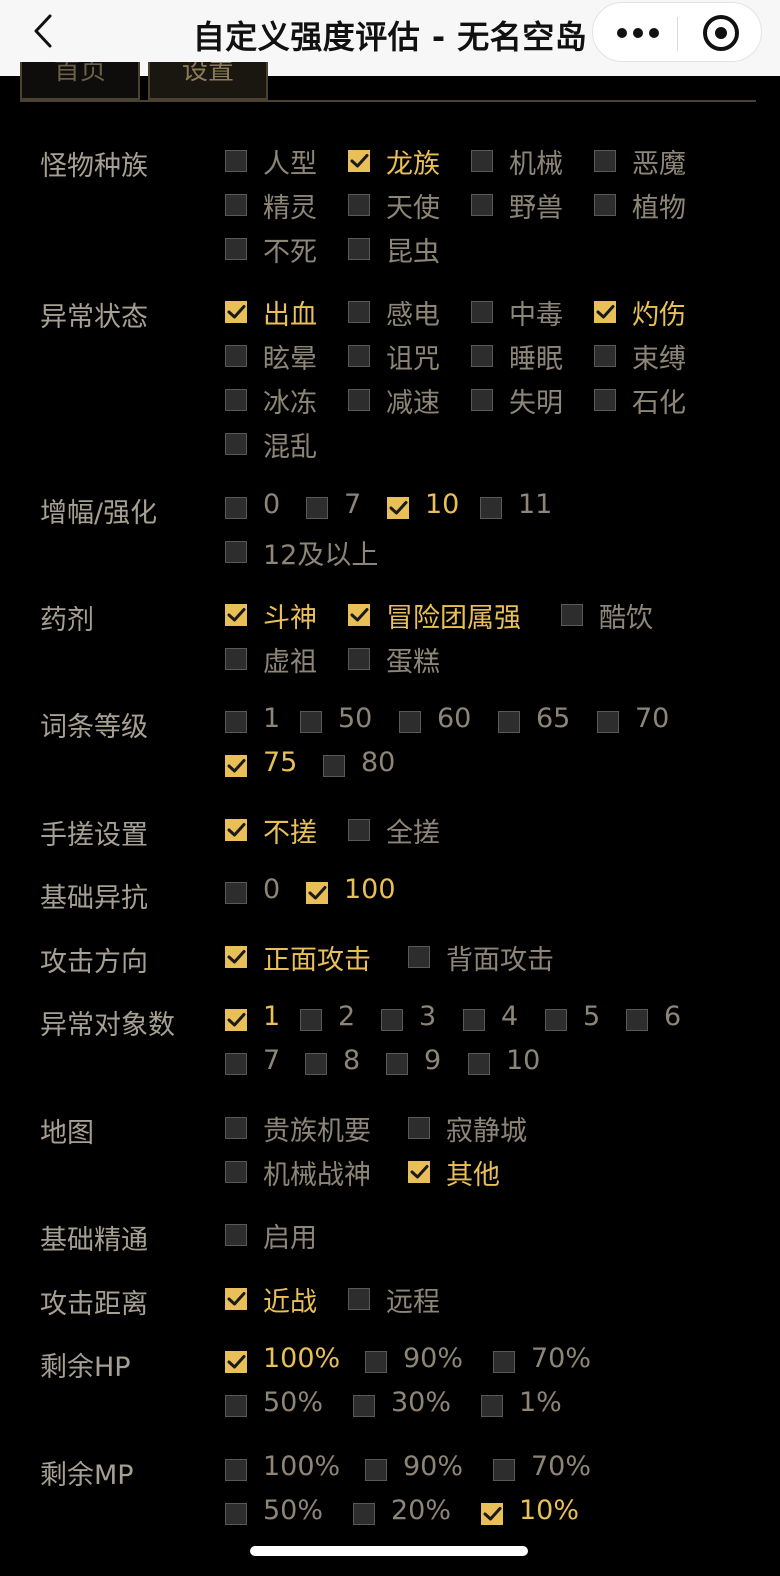 The width and height of the screenshot is (780, 1576). I want to click on option-label: 背面攻击, so click(500, 960).